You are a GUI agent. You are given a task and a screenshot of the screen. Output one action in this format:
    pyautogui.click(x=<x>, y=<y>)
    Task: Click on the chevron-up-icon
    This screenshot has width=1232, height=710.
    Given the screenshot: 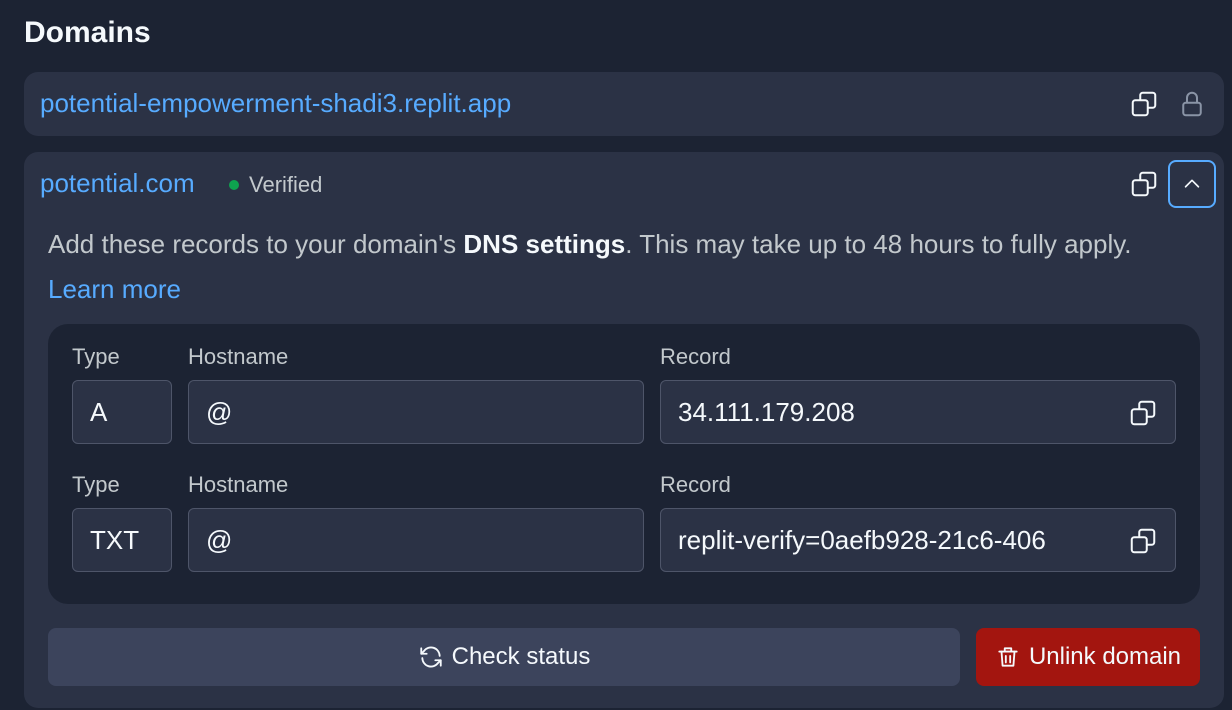 What is the action you would take?
    pyautogui.click(x=1192, y=183)
    